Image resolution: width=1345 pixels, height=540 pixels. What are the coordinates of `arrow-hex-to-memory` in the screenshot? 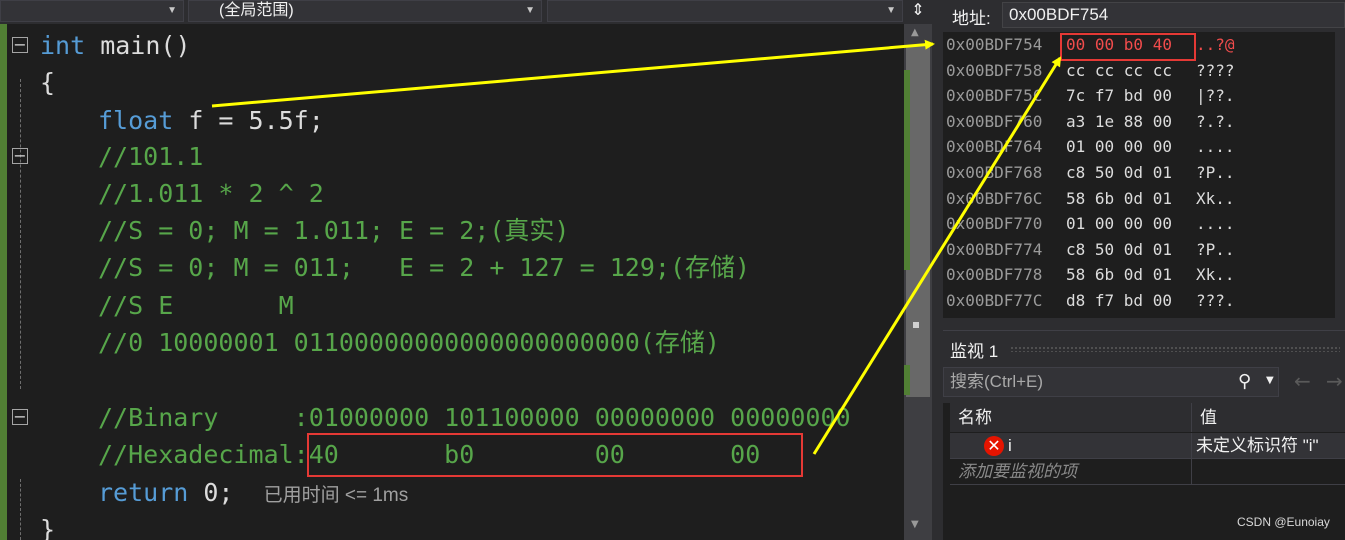 It's located at (937, 255).